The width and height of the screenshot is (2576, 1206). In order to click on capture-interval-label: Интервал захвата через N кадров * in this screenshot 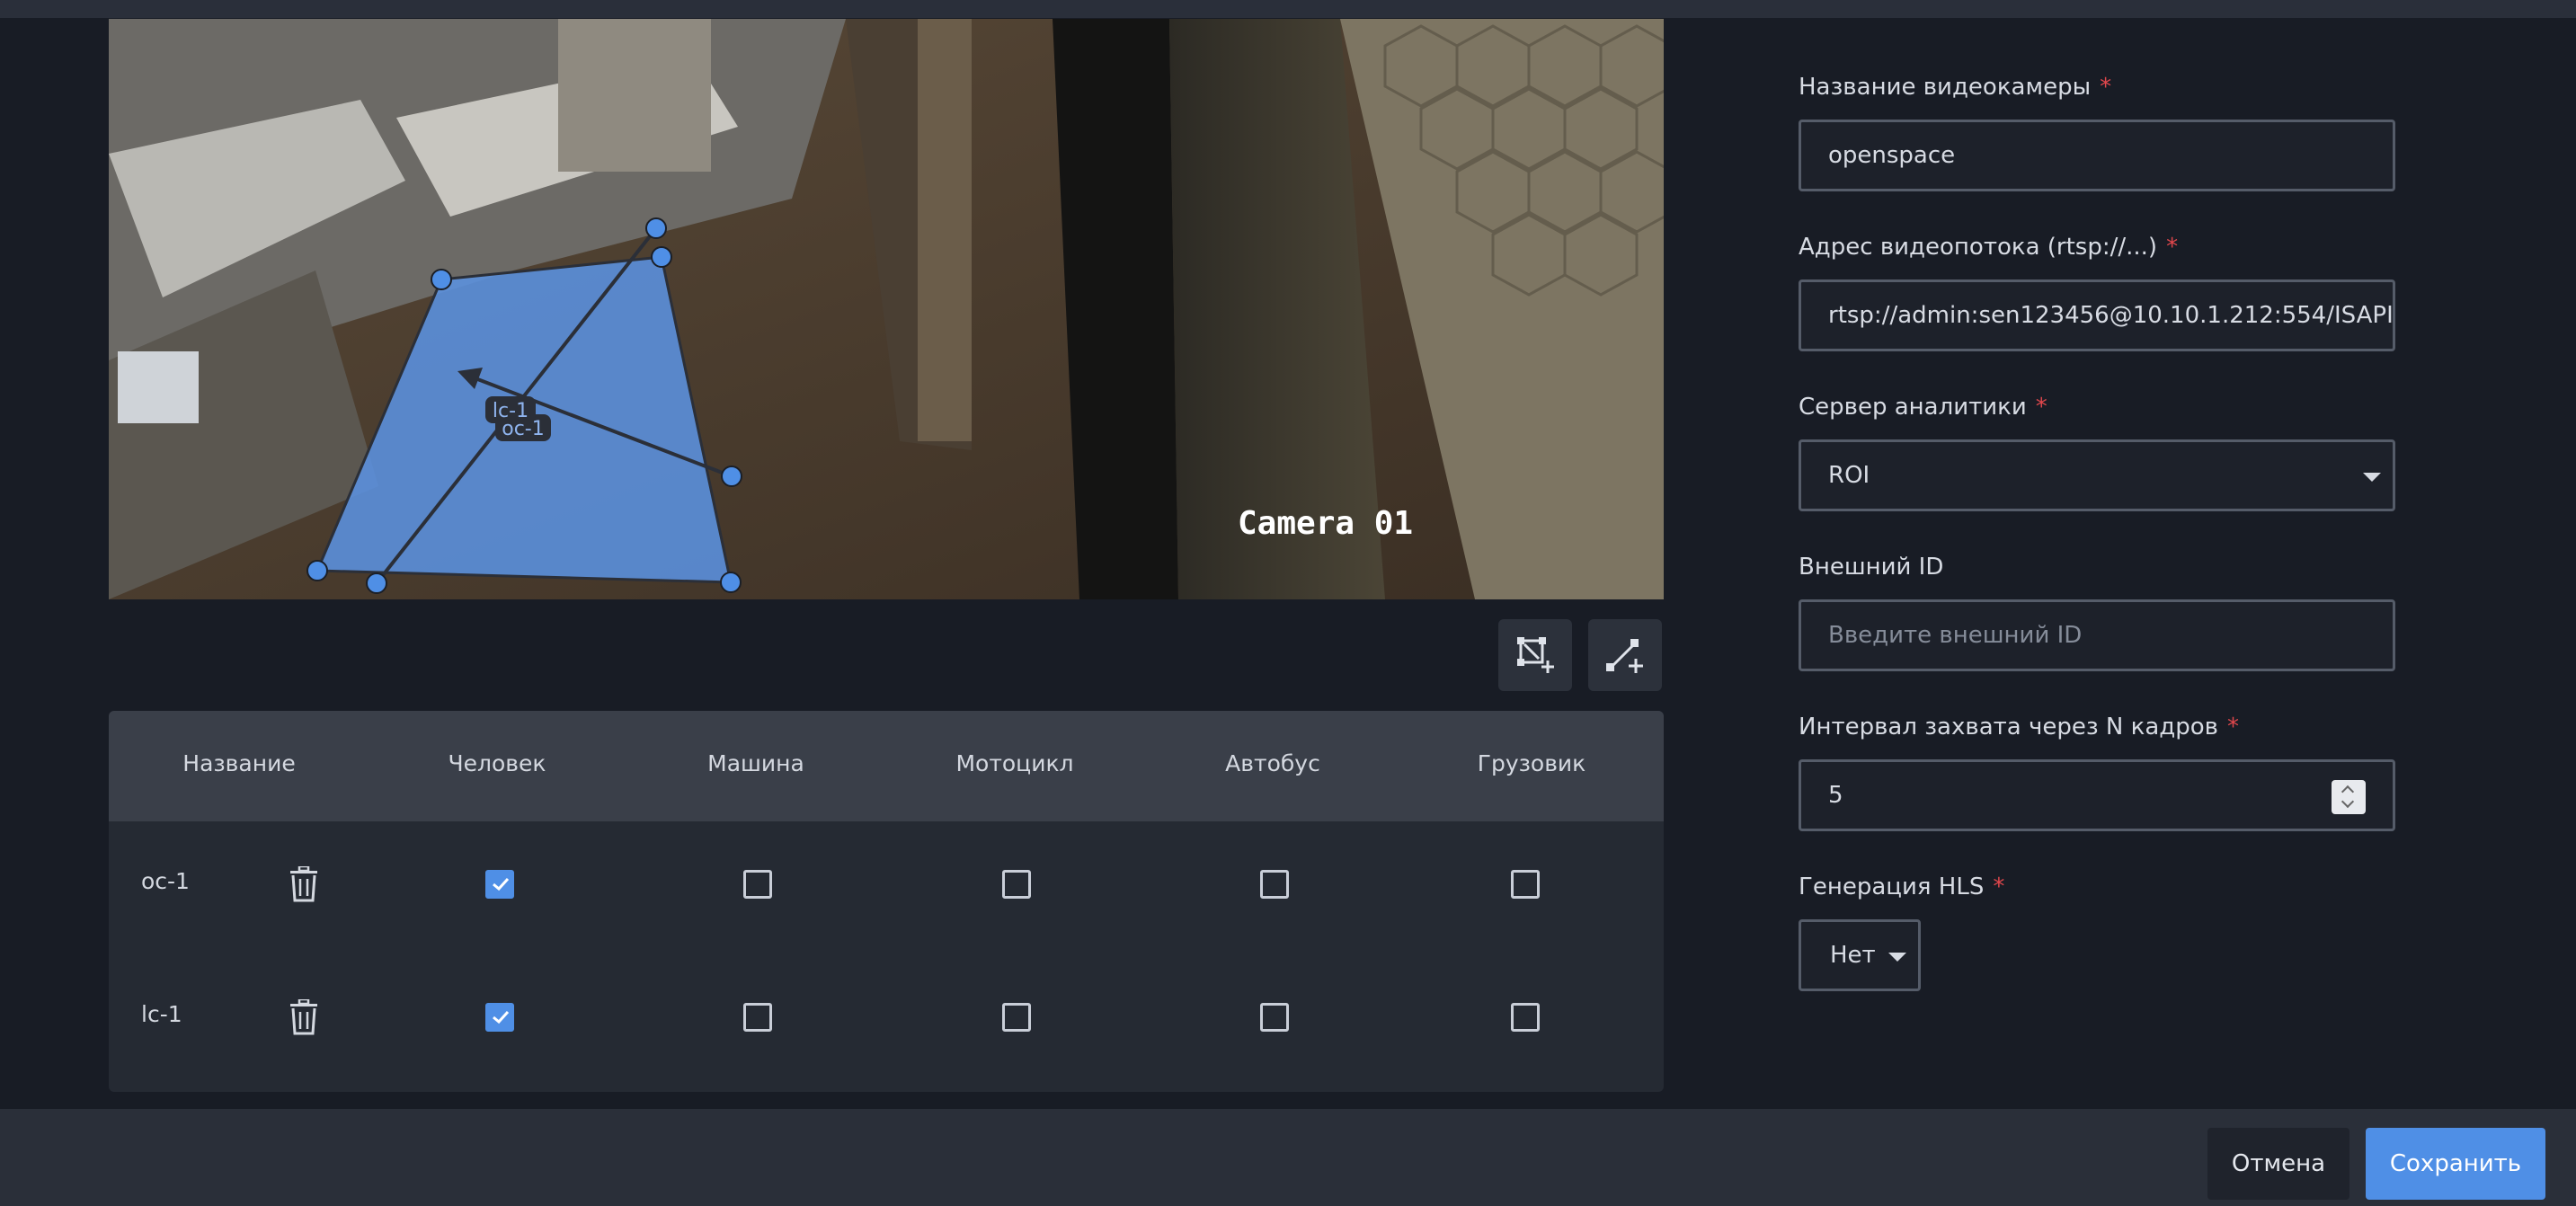, I will do `click(2019, 727)`.